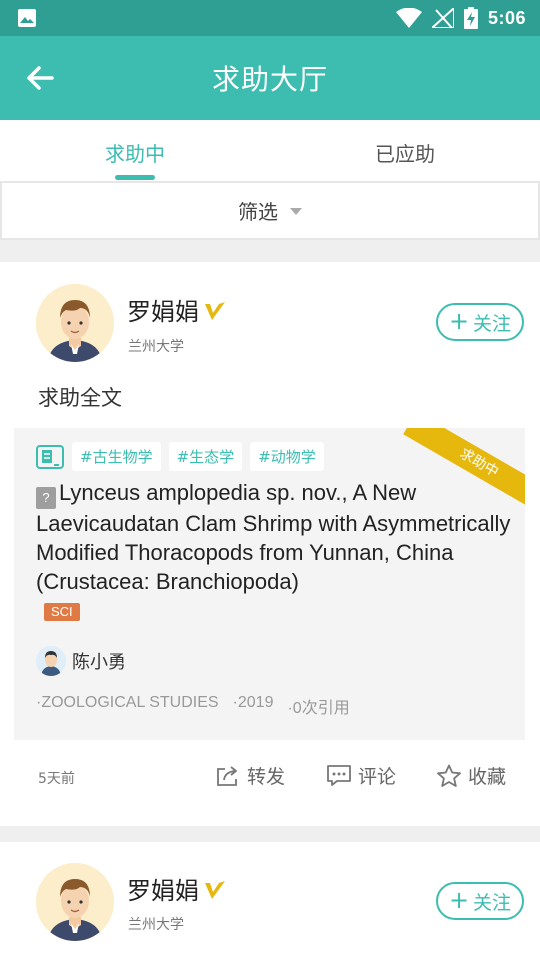 This screenshot has height=960, width=540. What do you see at coordinates (116, 456) in the screenshot?
I see `tag: #古生物学` at bounding box center [116, 456].